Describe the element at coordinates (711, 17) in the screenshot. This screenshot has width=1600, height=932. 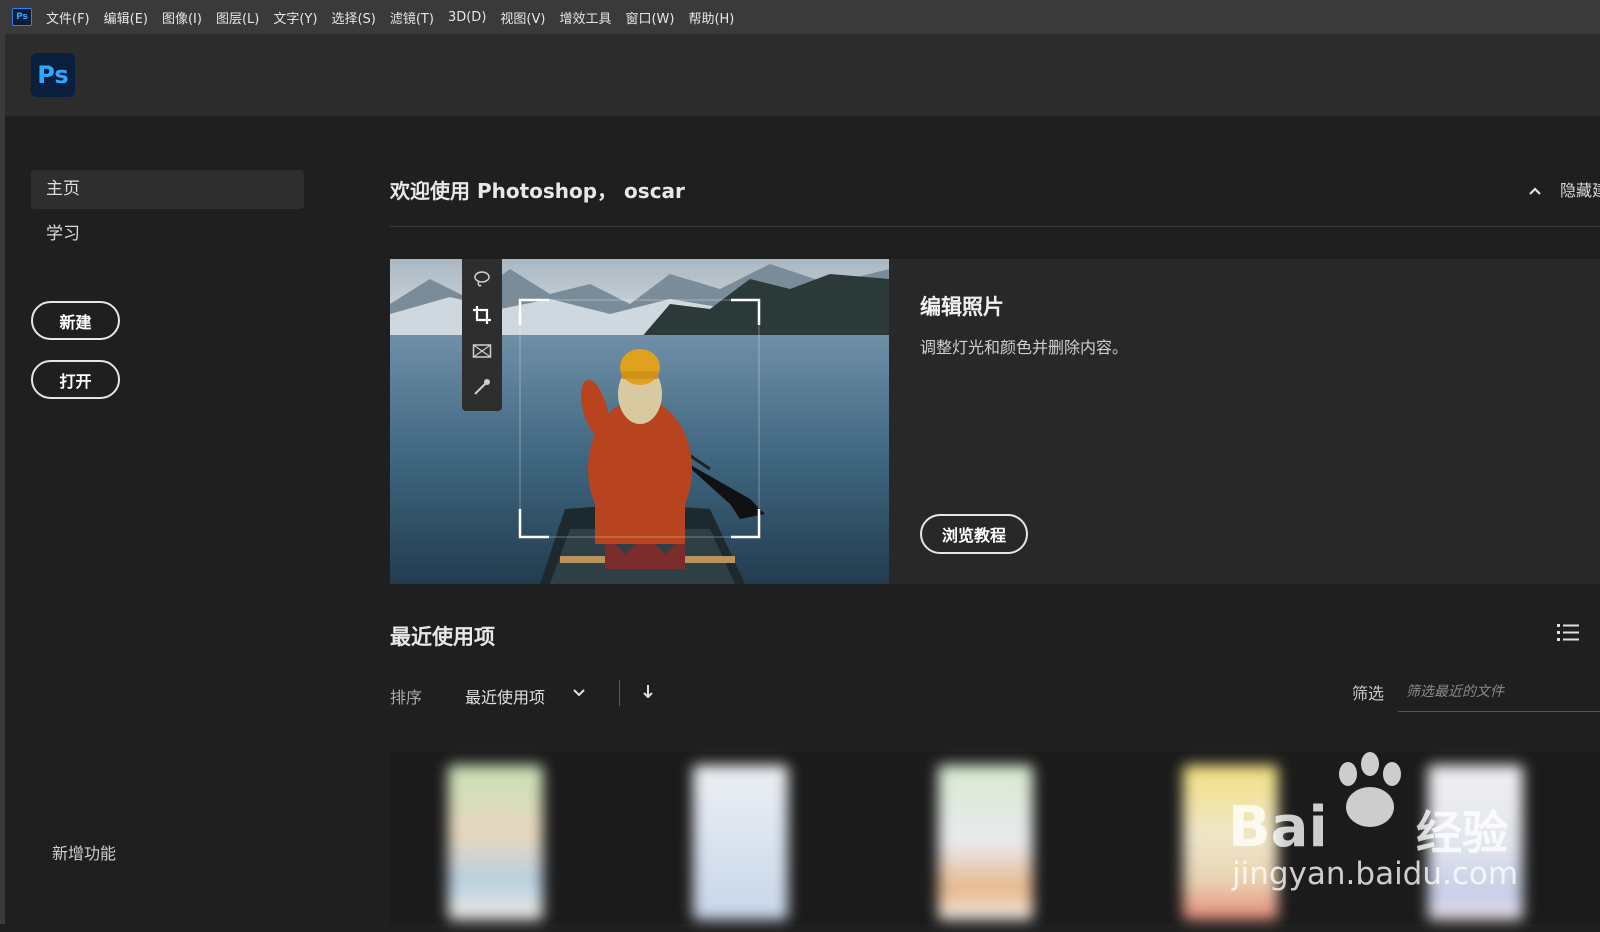
I see `menu-help: 帮助(H)` at that location.